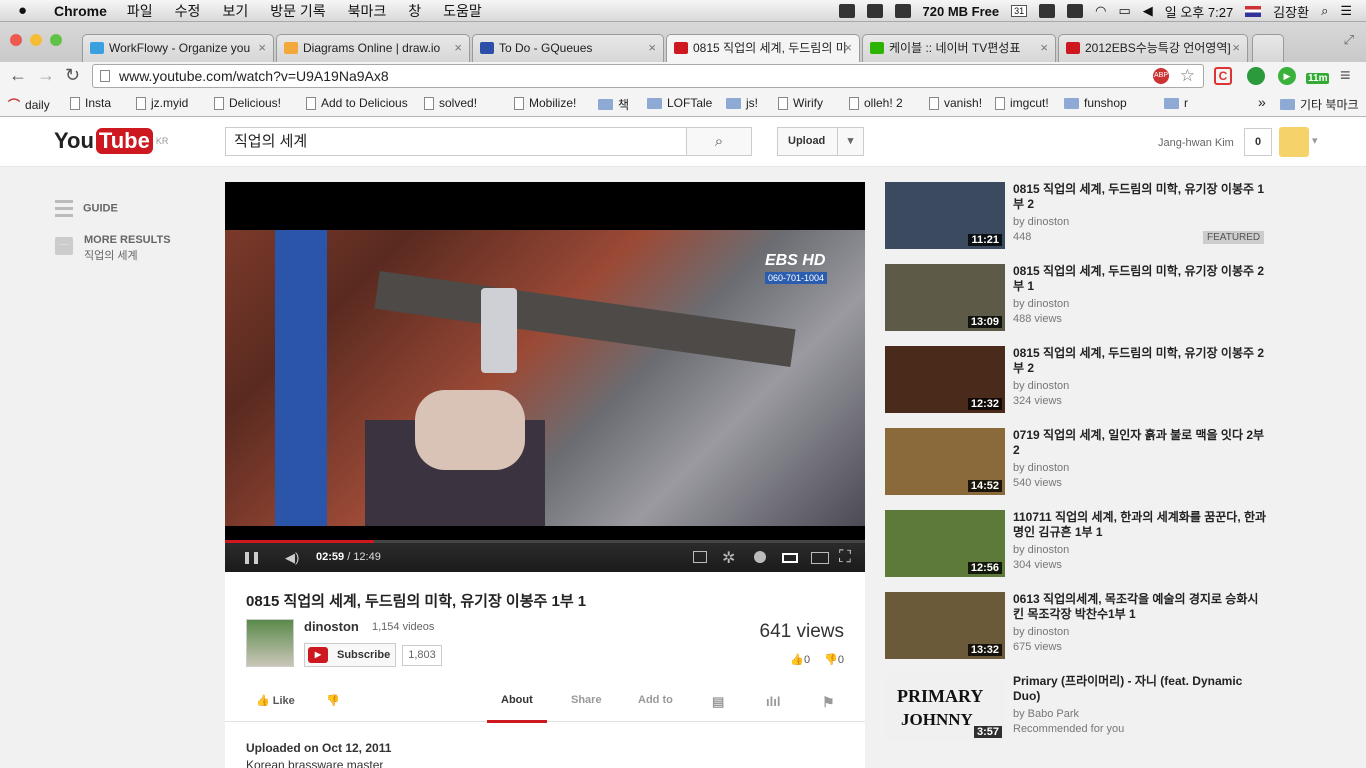  What do you see at coordinates (1258, 142) in the screenshot?
I see `notification-count: 0` at bounding box center [1258, 142].